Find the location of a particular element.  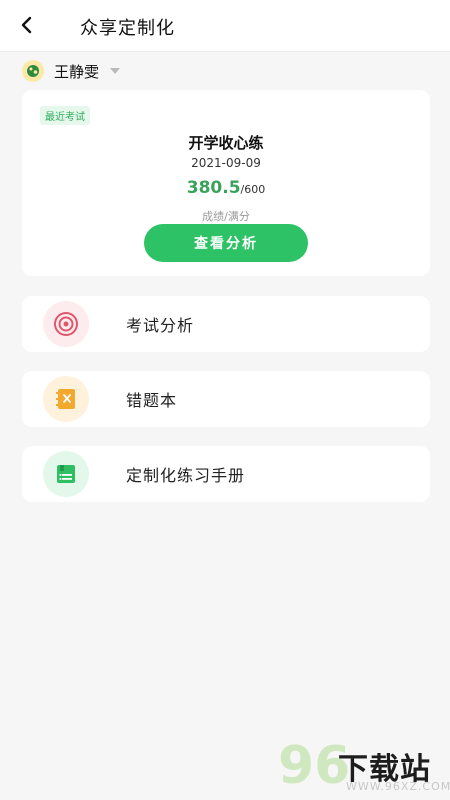

student-name: 王静雯 is located at coordinates (77, 71).